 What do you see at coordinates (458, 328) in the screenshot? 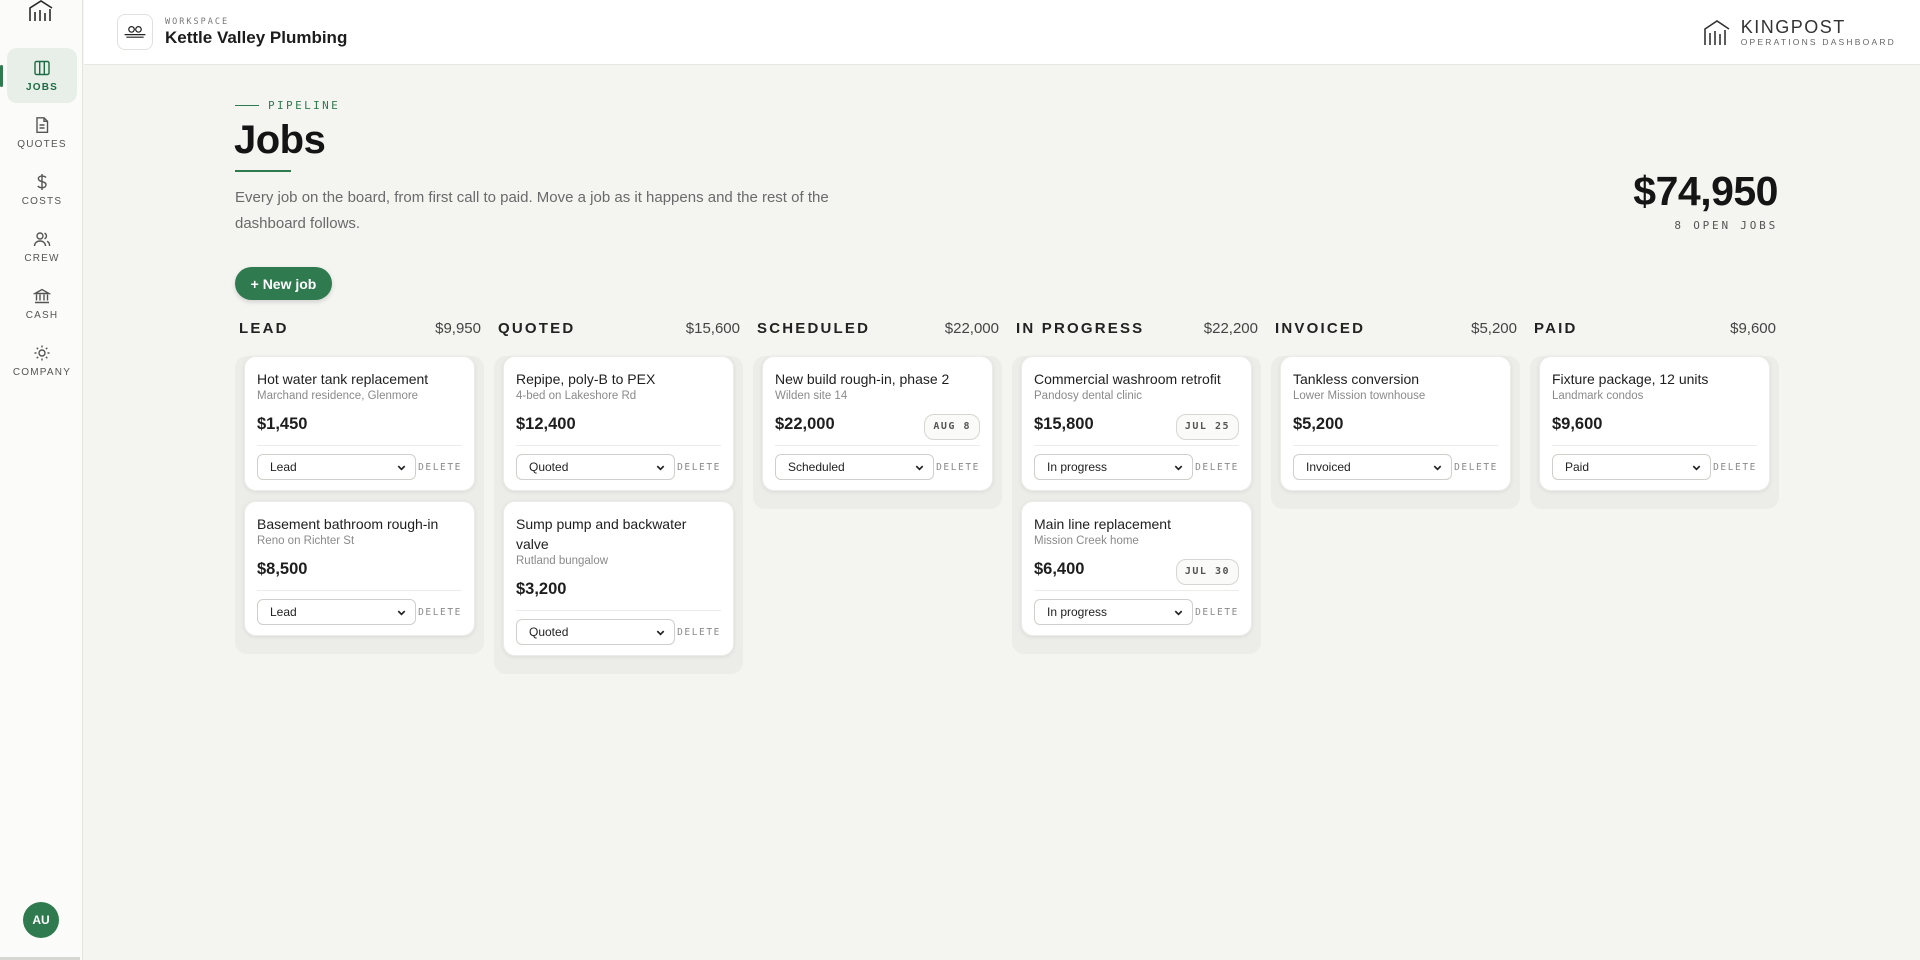
I see `column-total: $9,950` at bounding box center [458, 328].